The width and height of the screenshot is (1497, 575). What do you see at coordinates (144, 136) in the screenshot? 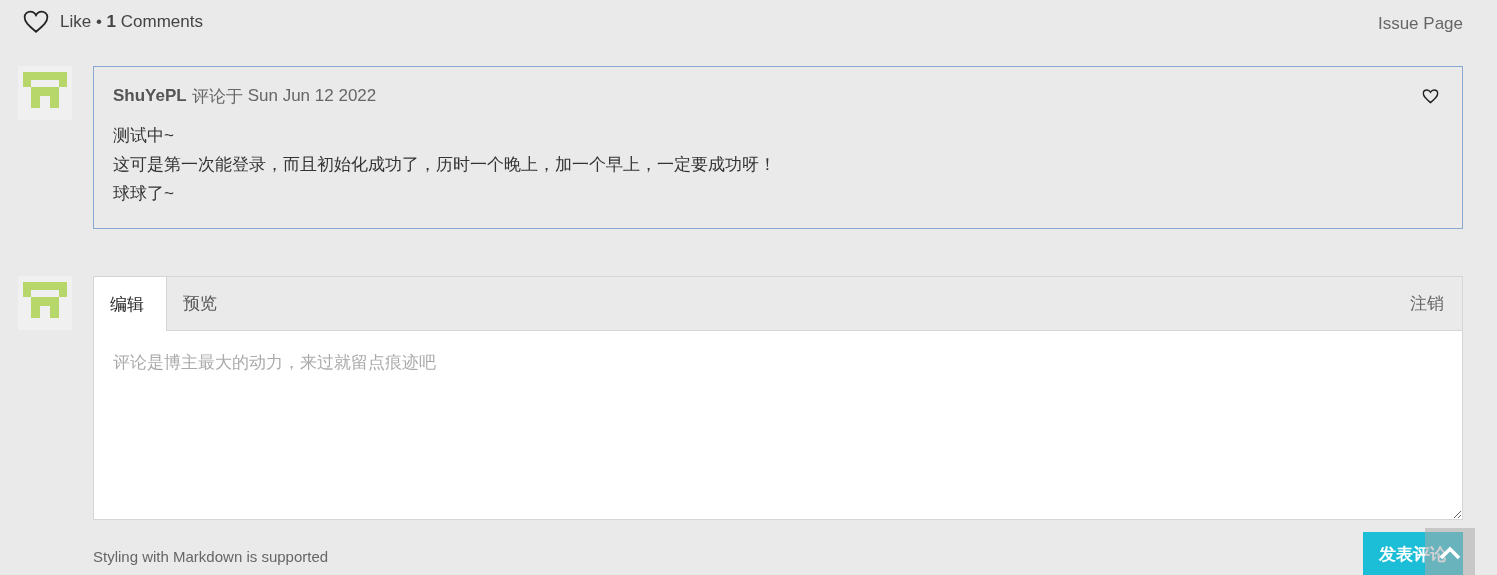
I see `comment-text: 测试中~` at bounding box center [144, 136].